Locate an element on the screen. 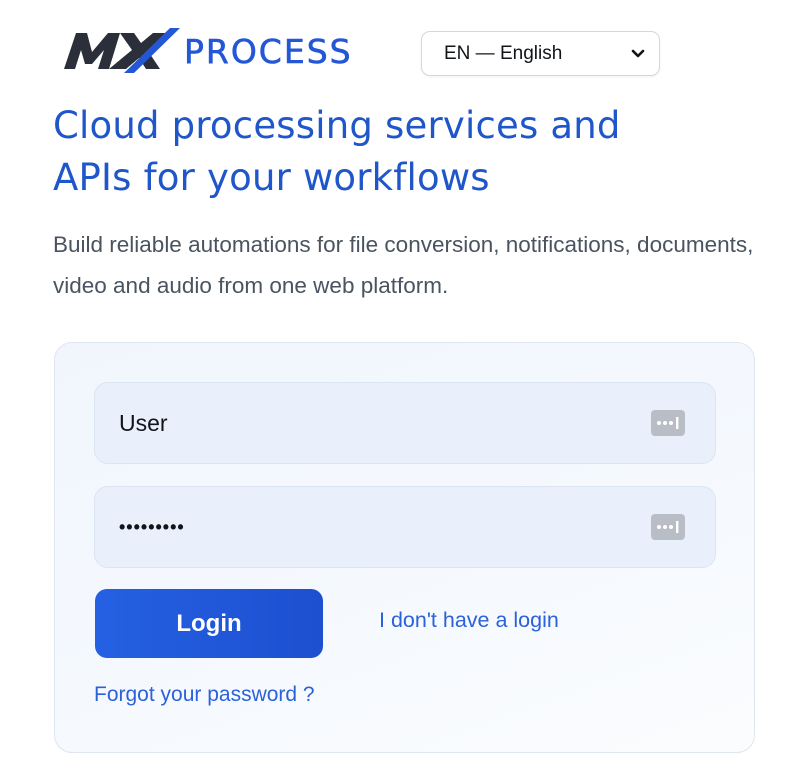 This screenshot has width=800, height=781. language-select-value: EN — English is located at coordinates (503, 53).